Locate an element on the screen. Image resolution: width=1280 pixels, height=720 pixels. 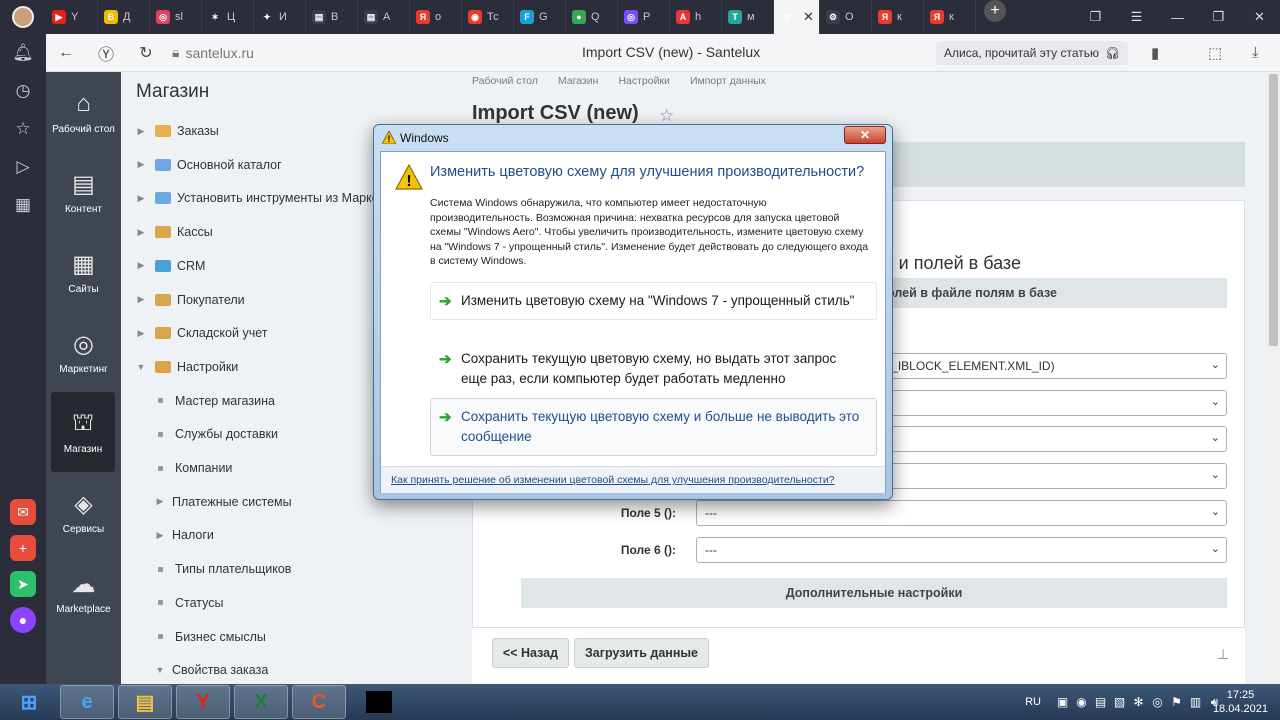
camtasia-app: C is located at coordinates (319, 702).